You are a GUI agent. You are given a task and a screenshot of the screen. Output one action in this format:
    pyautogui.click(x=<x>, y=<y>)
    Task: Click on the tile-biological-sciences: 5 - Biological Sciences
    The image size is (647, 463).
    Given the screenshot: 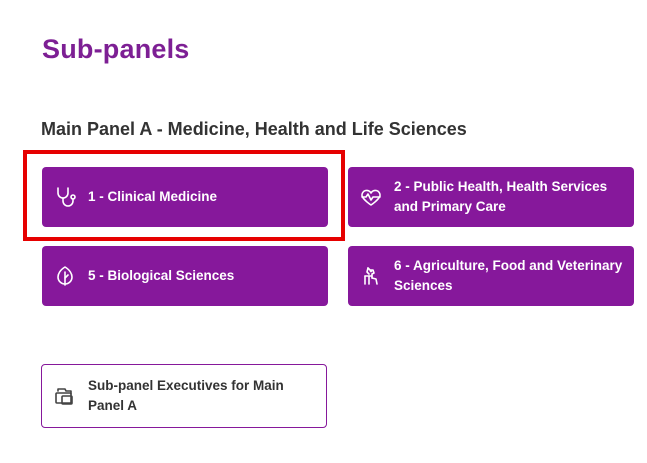 What is the action you would take?
    pyautogui.click(x=185, y=276)
    